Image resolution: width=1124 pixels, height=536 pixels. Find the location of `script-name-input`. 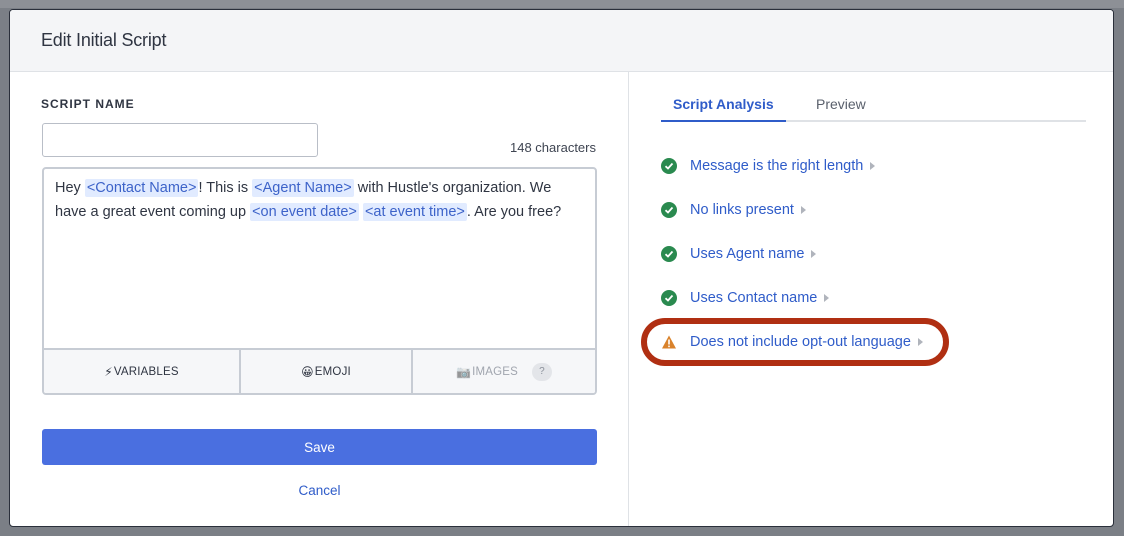

script-name-input is located at coordinates (180, 140).